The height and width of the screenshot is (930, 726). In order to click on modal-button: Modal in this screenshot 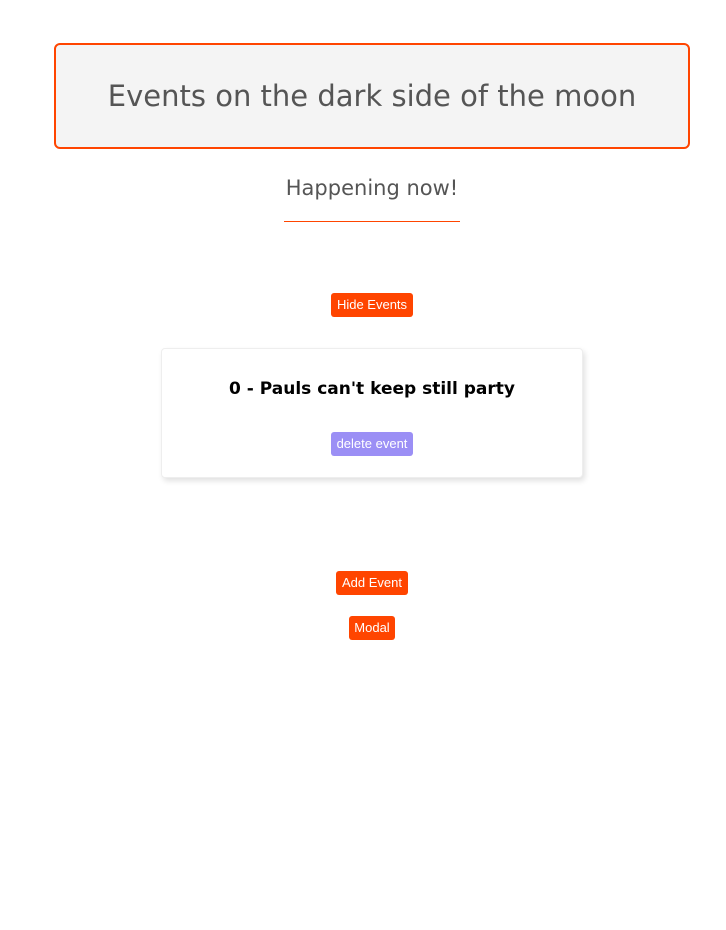, I will do `click(372, 628)`.